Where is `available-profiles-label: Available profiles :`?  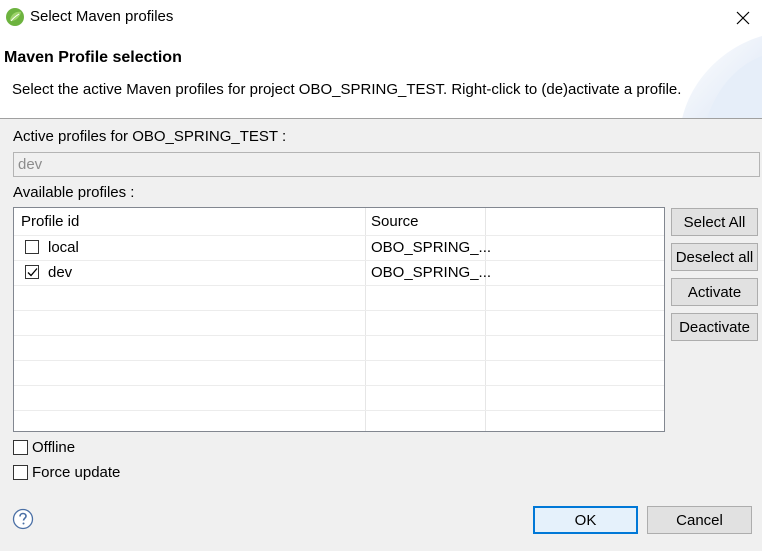
available-profiles-label: Available profiles : is located at coordinates (74, 192).